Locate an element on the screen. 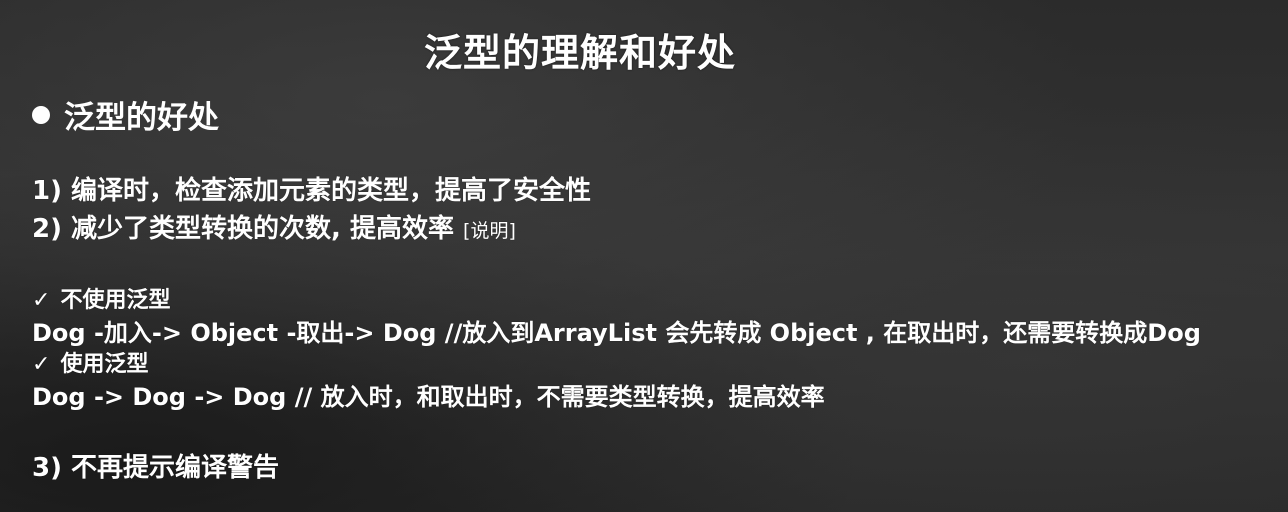 Image resolution: width=1288 pixels, height=512 pixels. point-3: 3) 不再提示编译警告 is located at coordinates (156, 468).